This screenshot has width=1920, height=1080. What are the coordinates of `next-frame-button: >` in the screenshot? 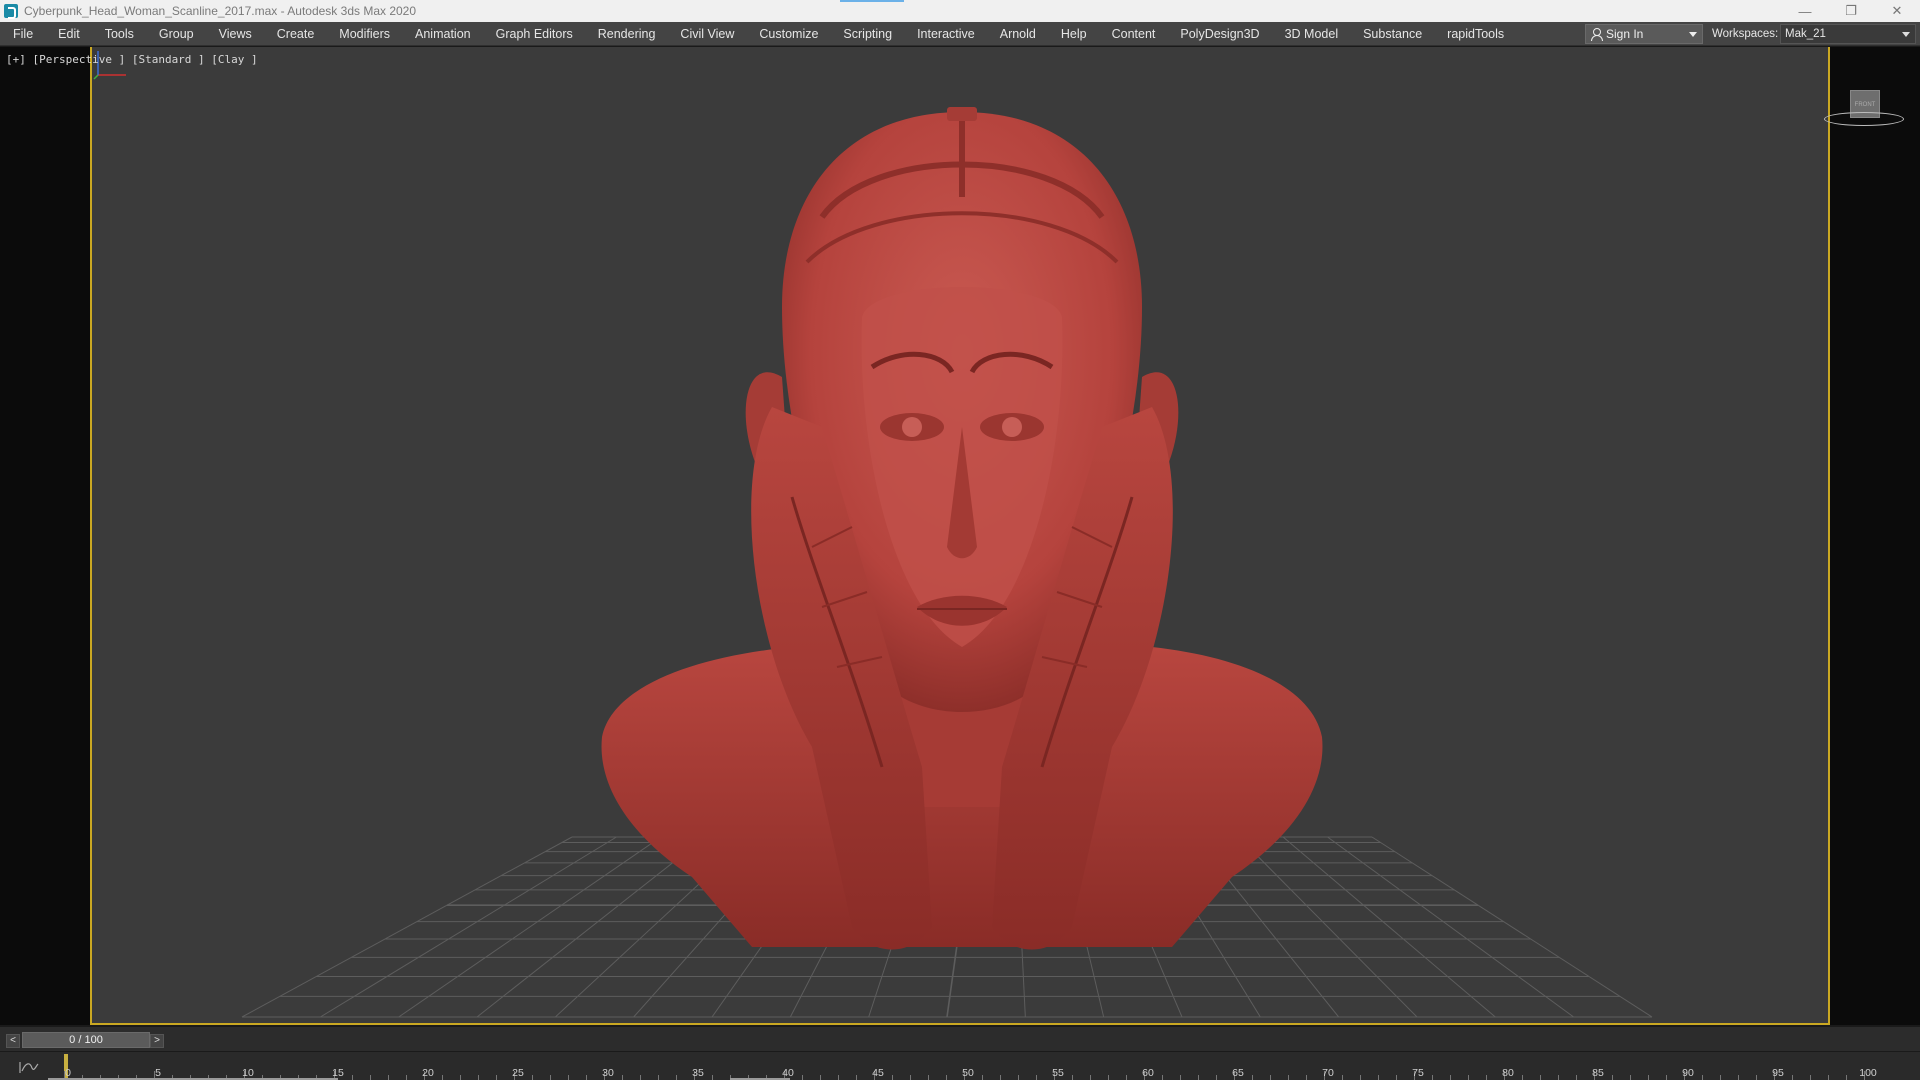 It's located at (157, 1041).